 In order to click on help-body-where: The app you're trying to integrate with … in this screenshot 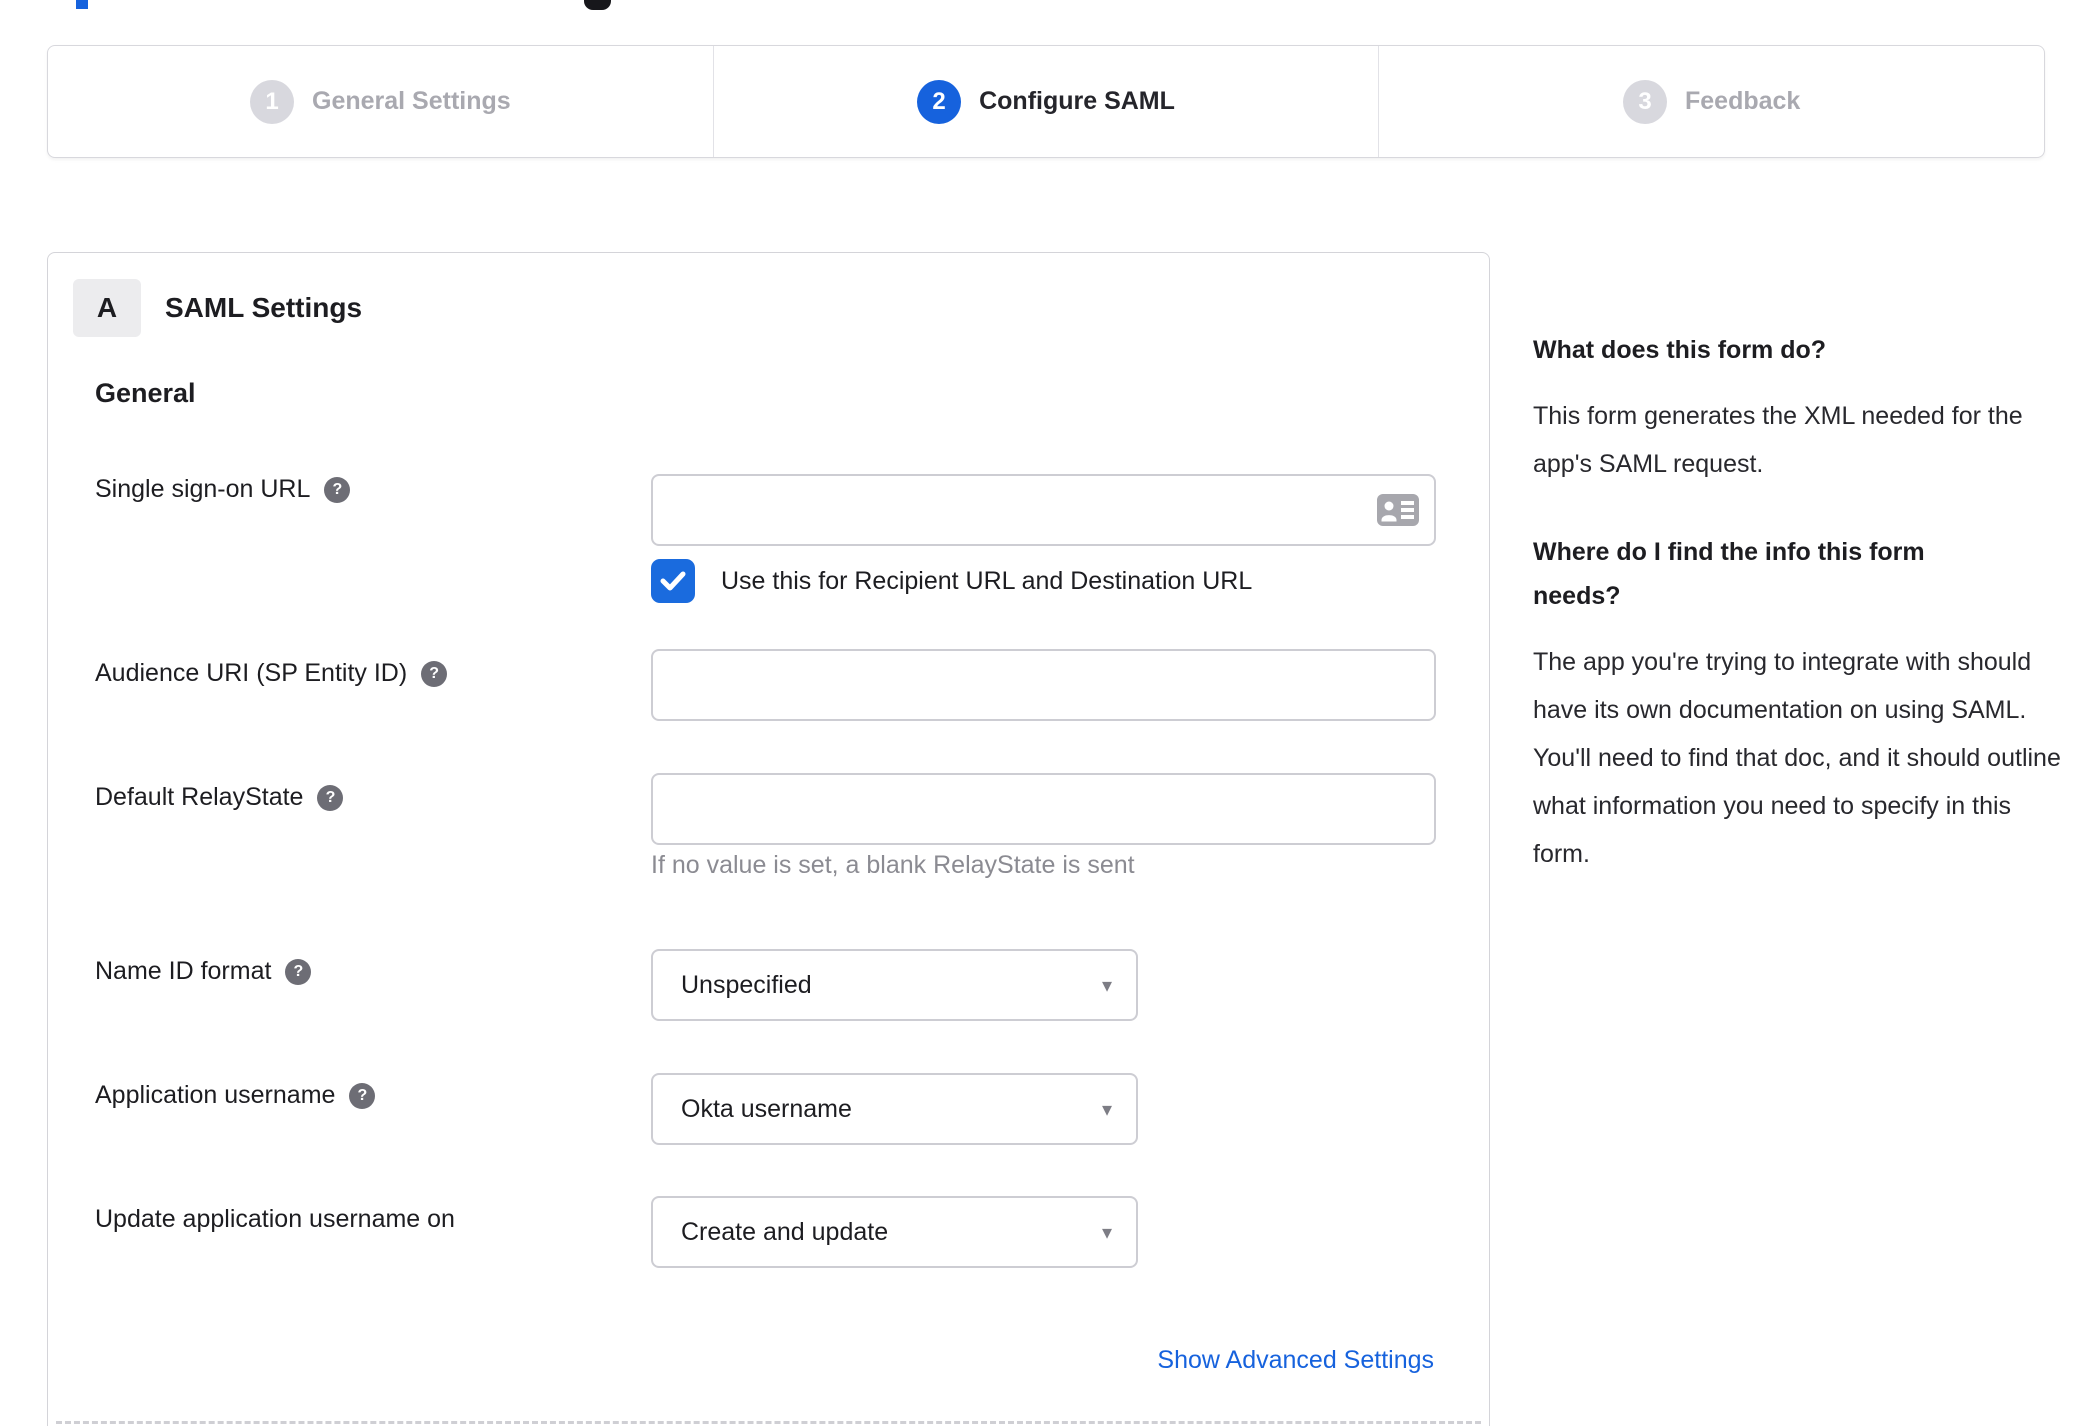, I will do `click(1797, 758)`.